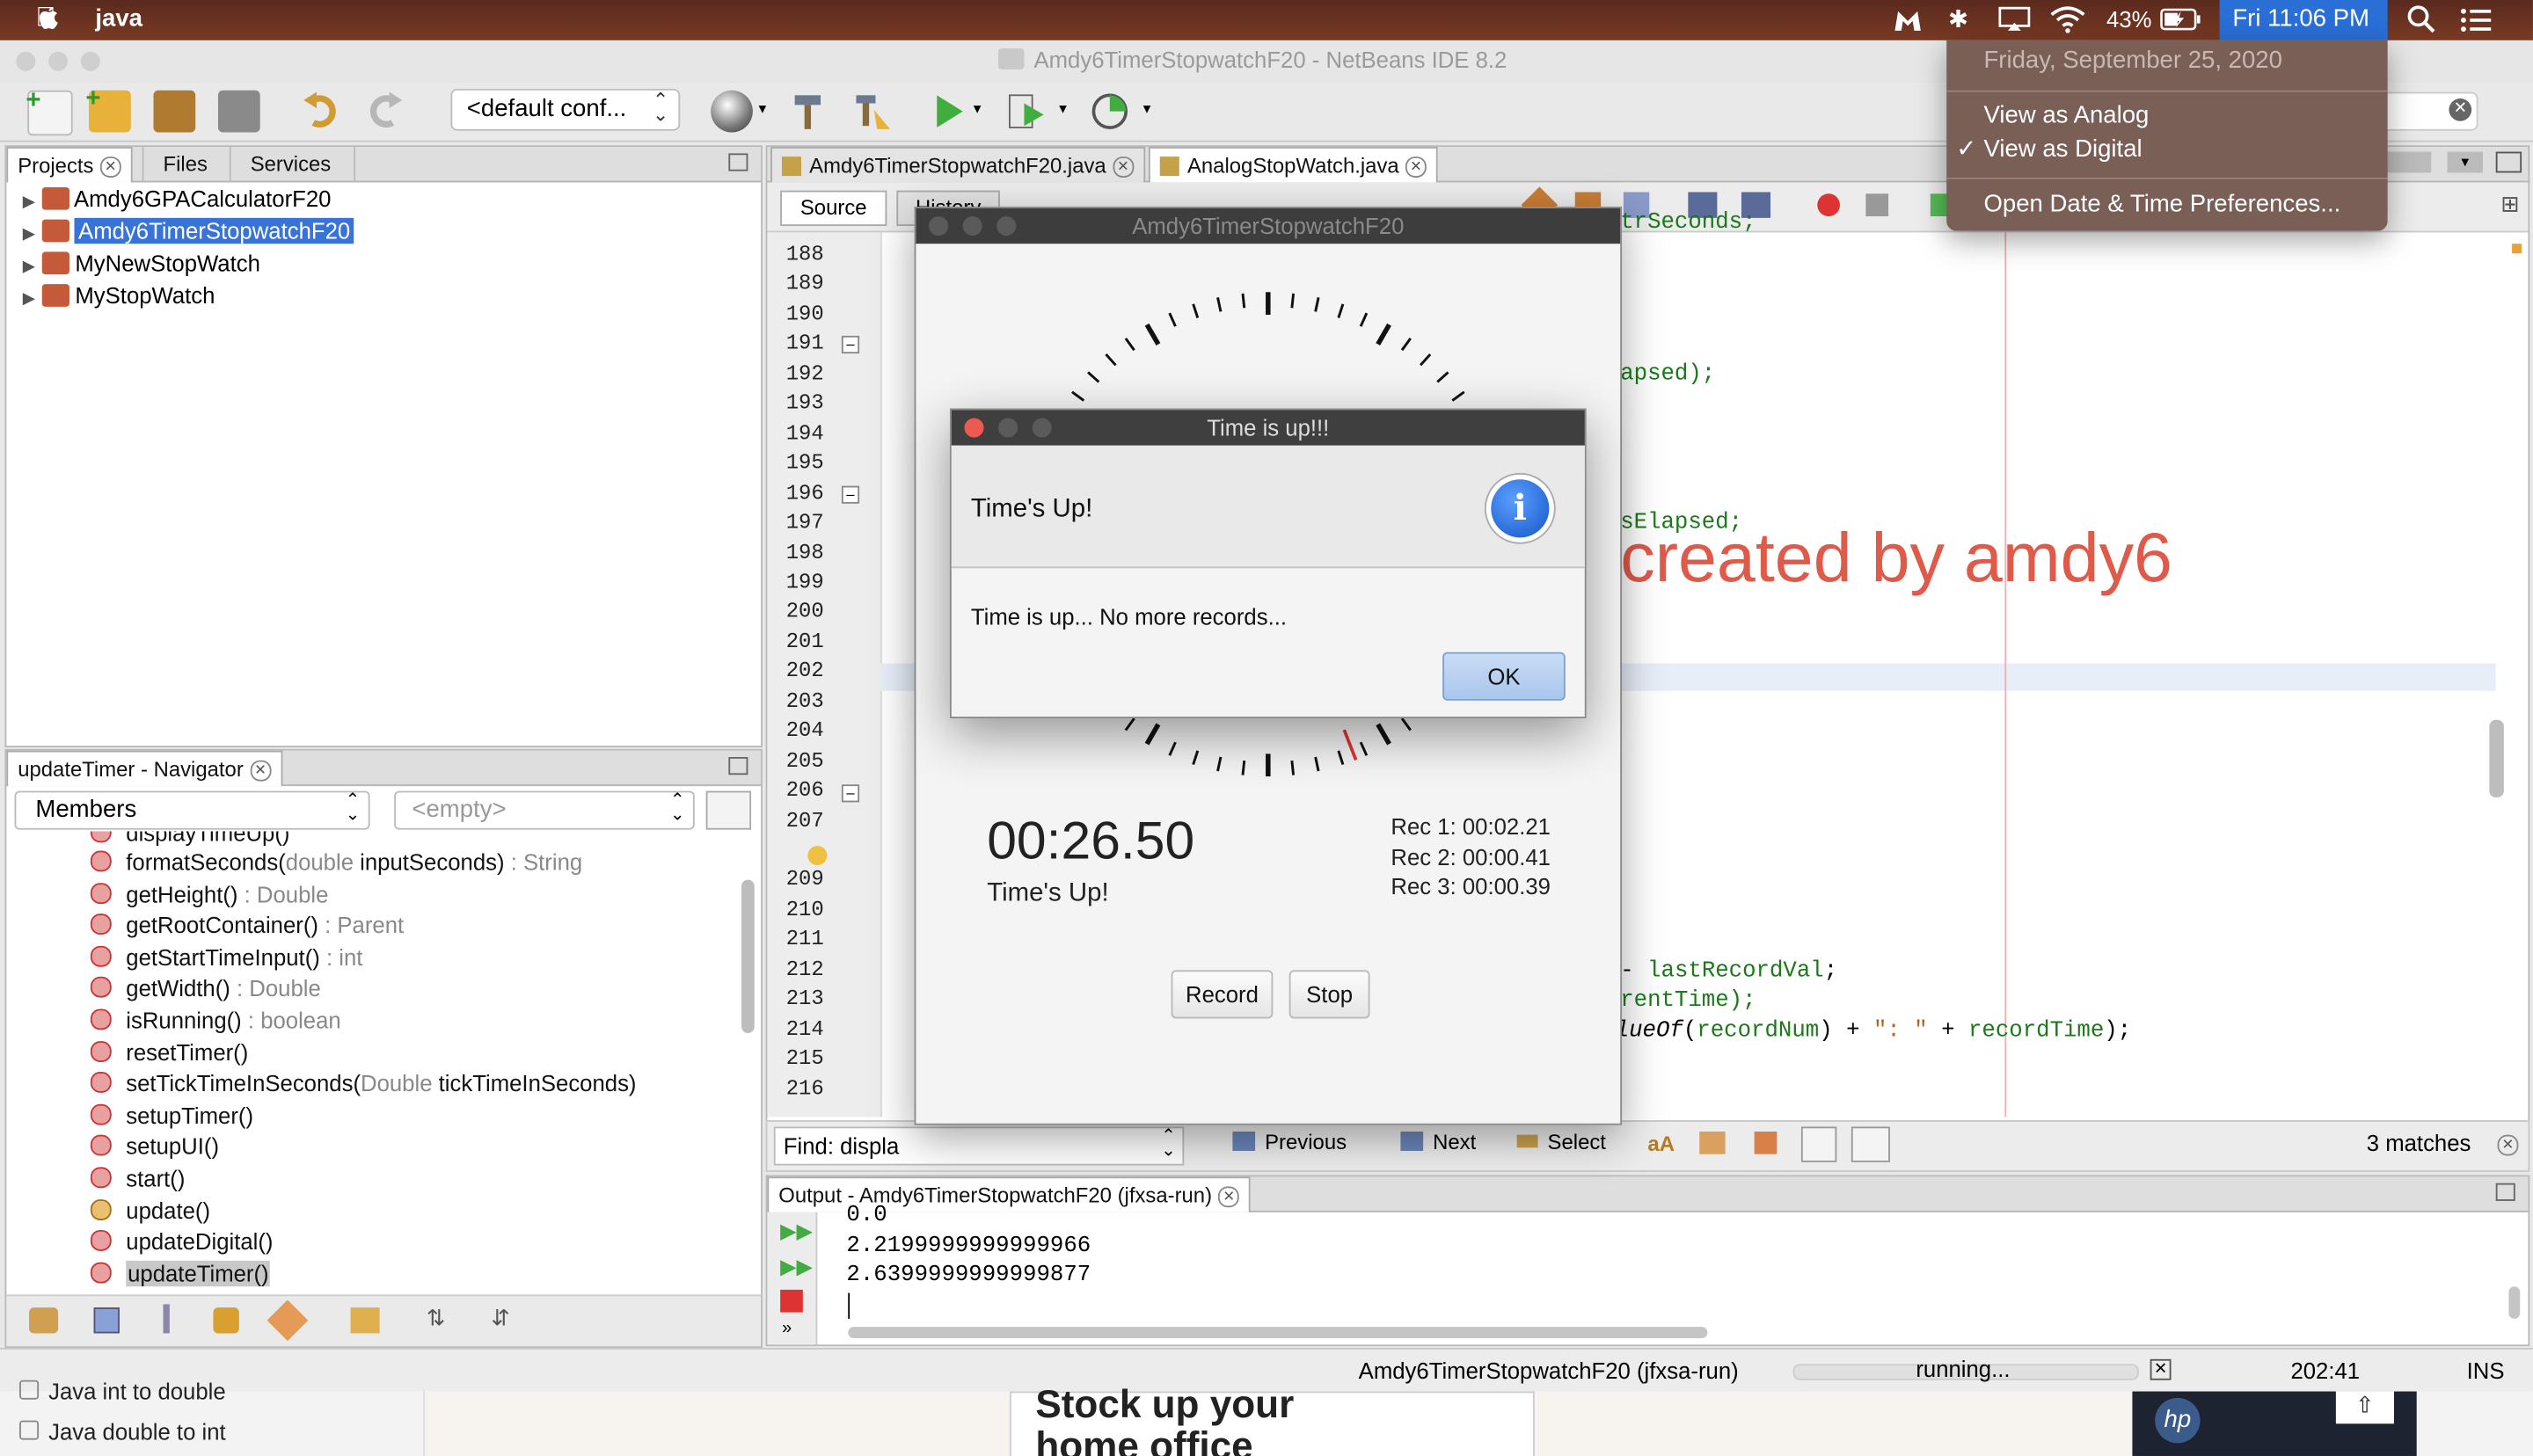 This screenshot has width=2533, height=1456. What do you see at coordinates (2407, 162) in the screenshot?
I see `tab-list-icon` at bounding box center [2407, 162].